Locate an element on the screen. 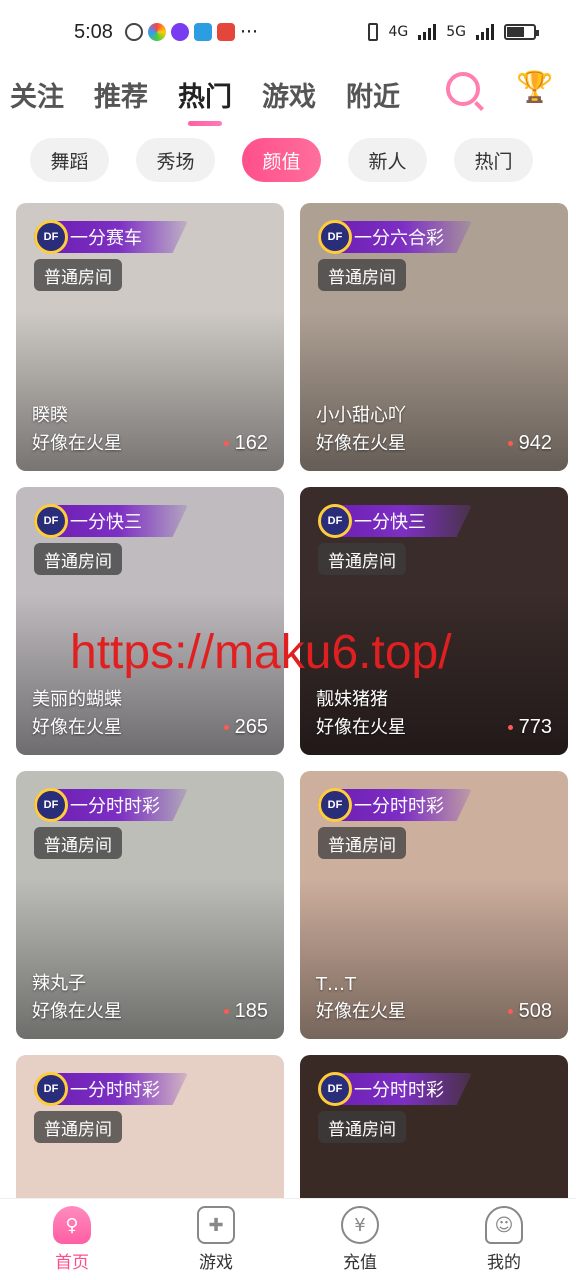  infinity-icon is located at coordinates (179, 32).